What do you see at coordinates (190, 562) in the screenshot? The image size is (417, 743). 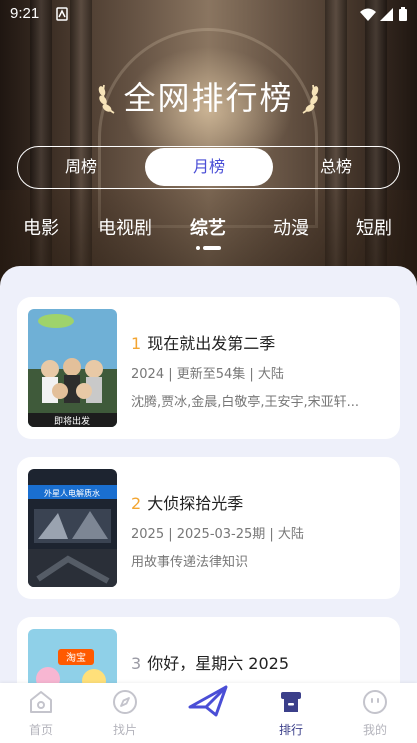 I see `item-description: 用故事传递法律知识` at bounding box center [190, 562].